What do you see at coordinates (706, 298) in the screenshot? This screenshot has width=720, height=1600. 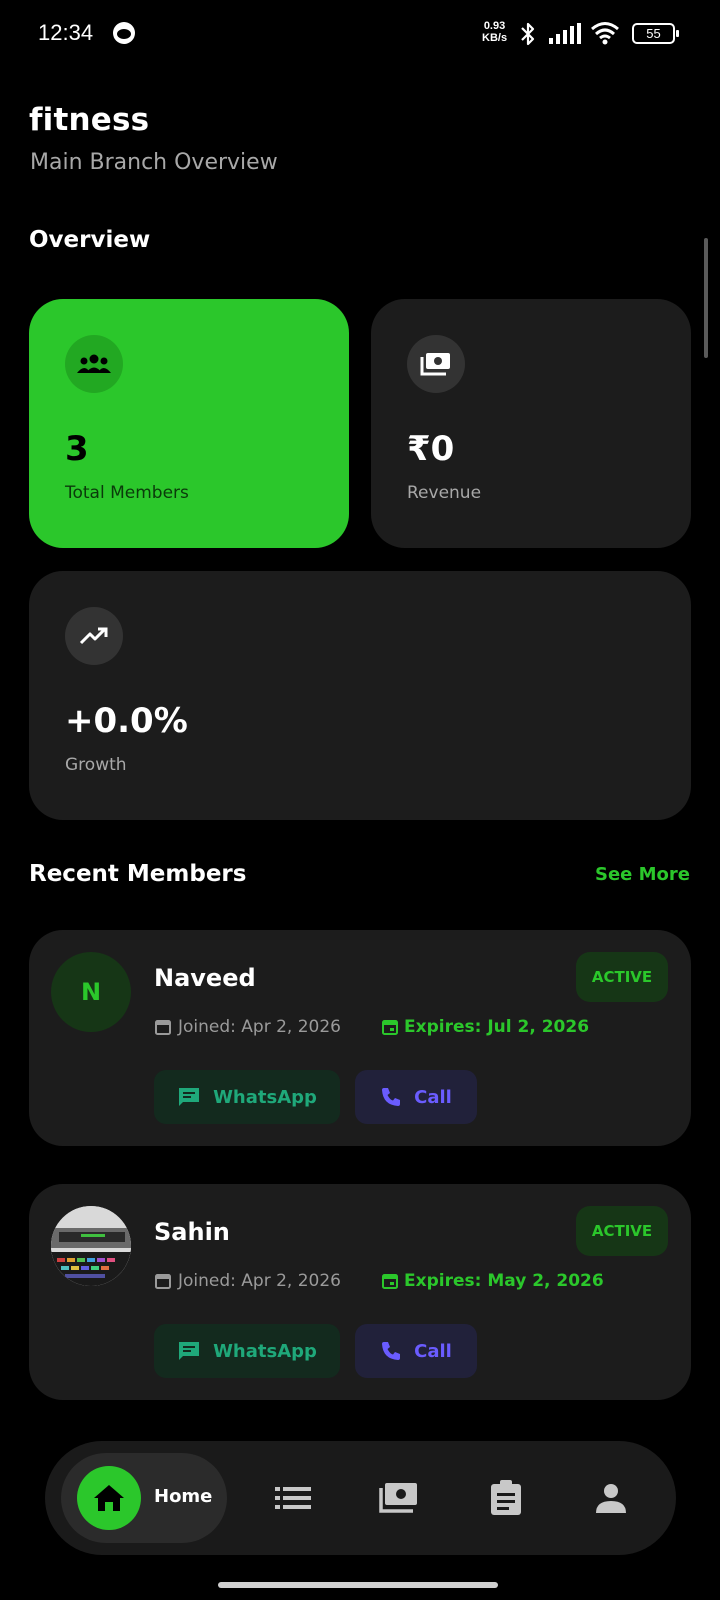 I see `scrollbar` at bounding box center [706, 298].